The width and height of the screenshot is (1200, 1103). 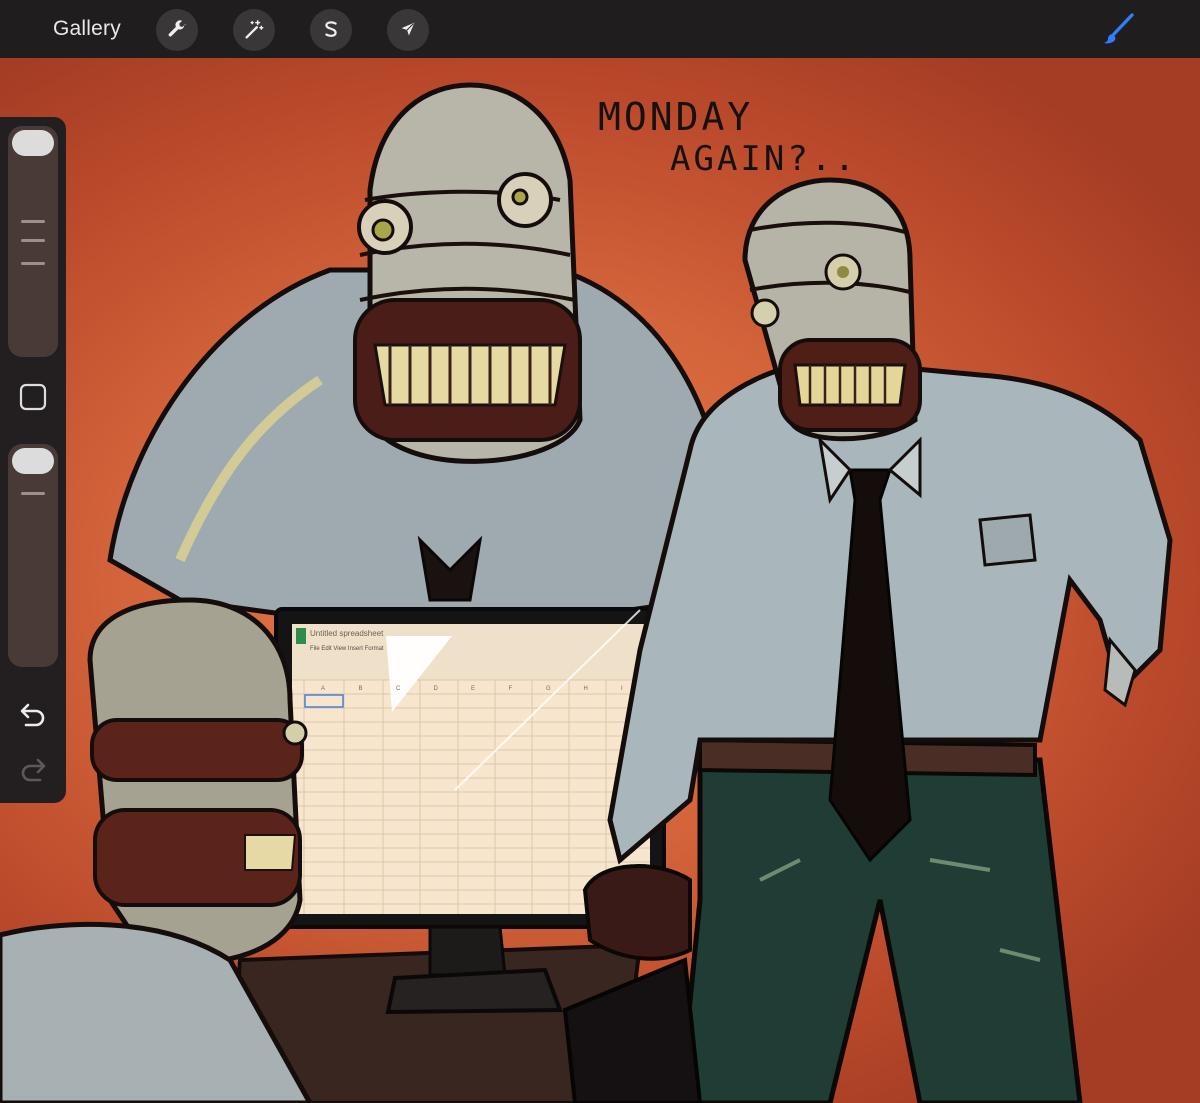 What do you see at coordinates (398, 689) in the screenshot?
I see `spreadsheet-column-header: C` at bounding box center [398, 689].